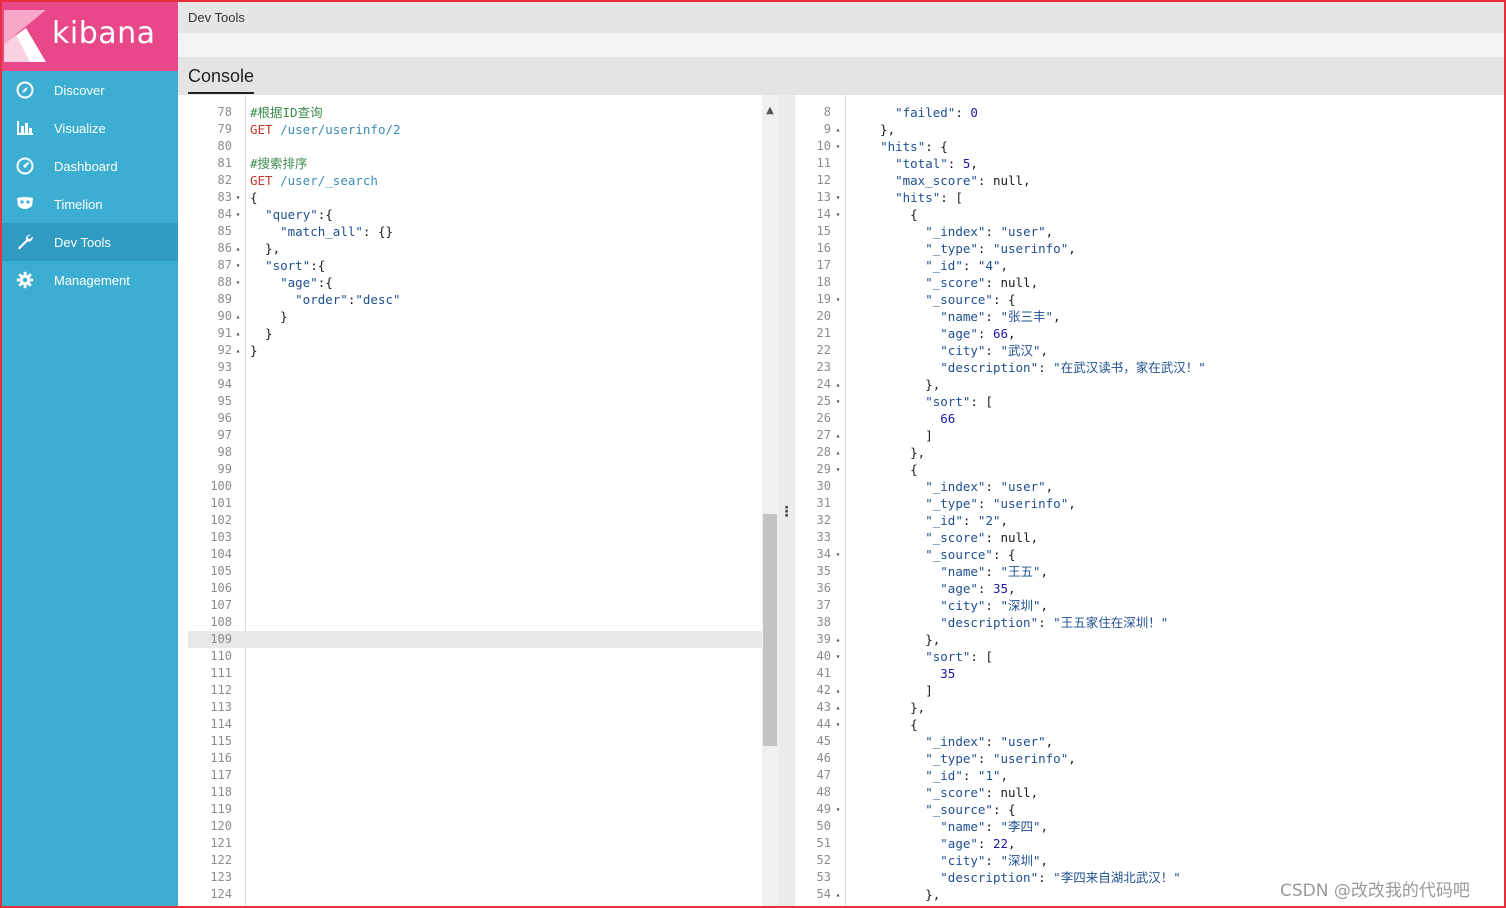 This screenshot has height=908, width=1506. What do you see at coordinates (483, 214) in the screenshot?
I see `code-line: 84 ▾ "query":{` at bounding box center [483, 214].